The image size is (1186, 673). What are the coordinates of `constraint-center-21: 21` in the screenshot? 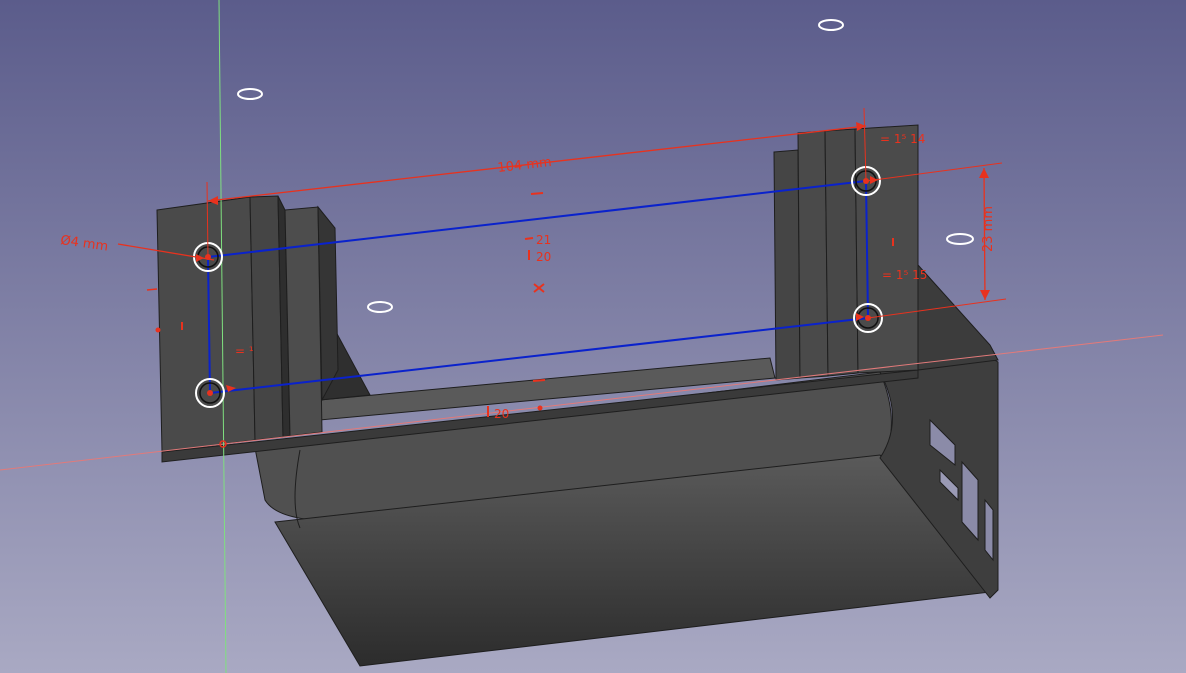 It's located at (543, 240).